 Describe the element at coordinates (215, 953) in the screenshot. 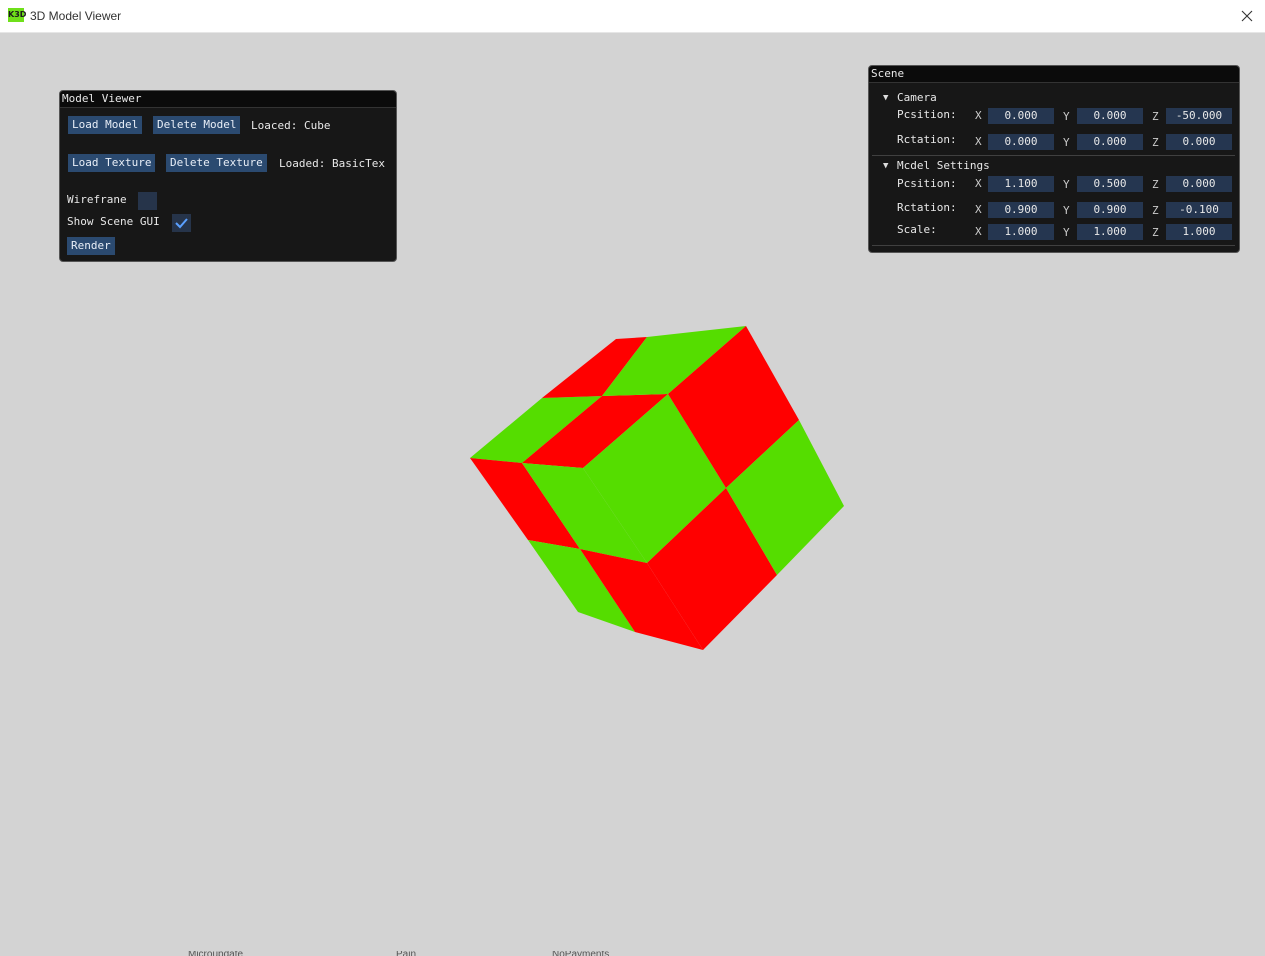

I see `background-taskbar-fragment-1: Microupdate` at that location.